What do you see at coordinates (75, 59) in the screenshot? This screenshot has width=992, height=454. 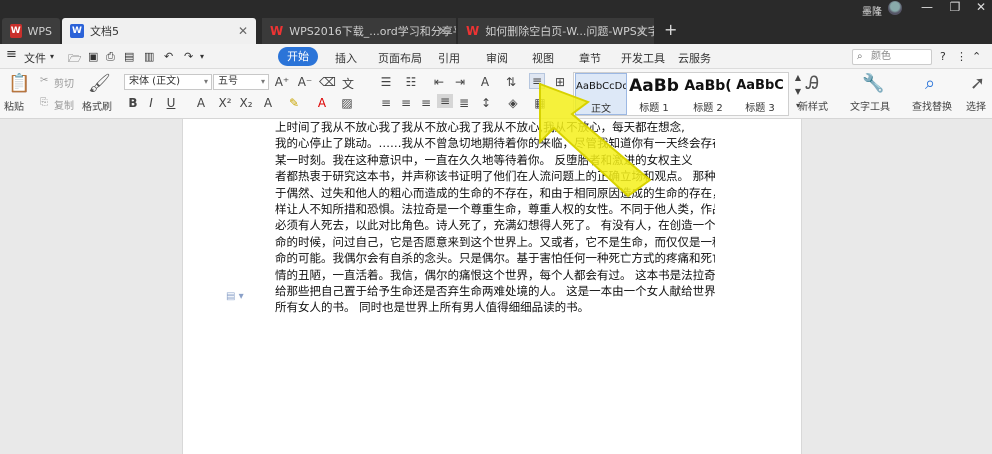 I see `open-folder-icon: 🗁` at bounding box center [75, 59].